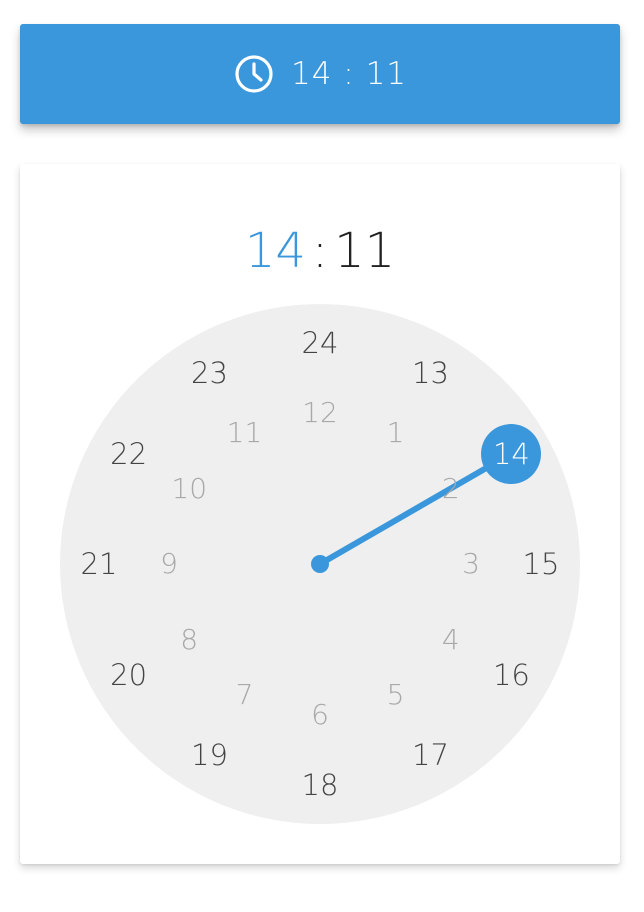 The width and height of the screenshot is (644, 912). I want to click on hour-24: 24, so click(320, 343).